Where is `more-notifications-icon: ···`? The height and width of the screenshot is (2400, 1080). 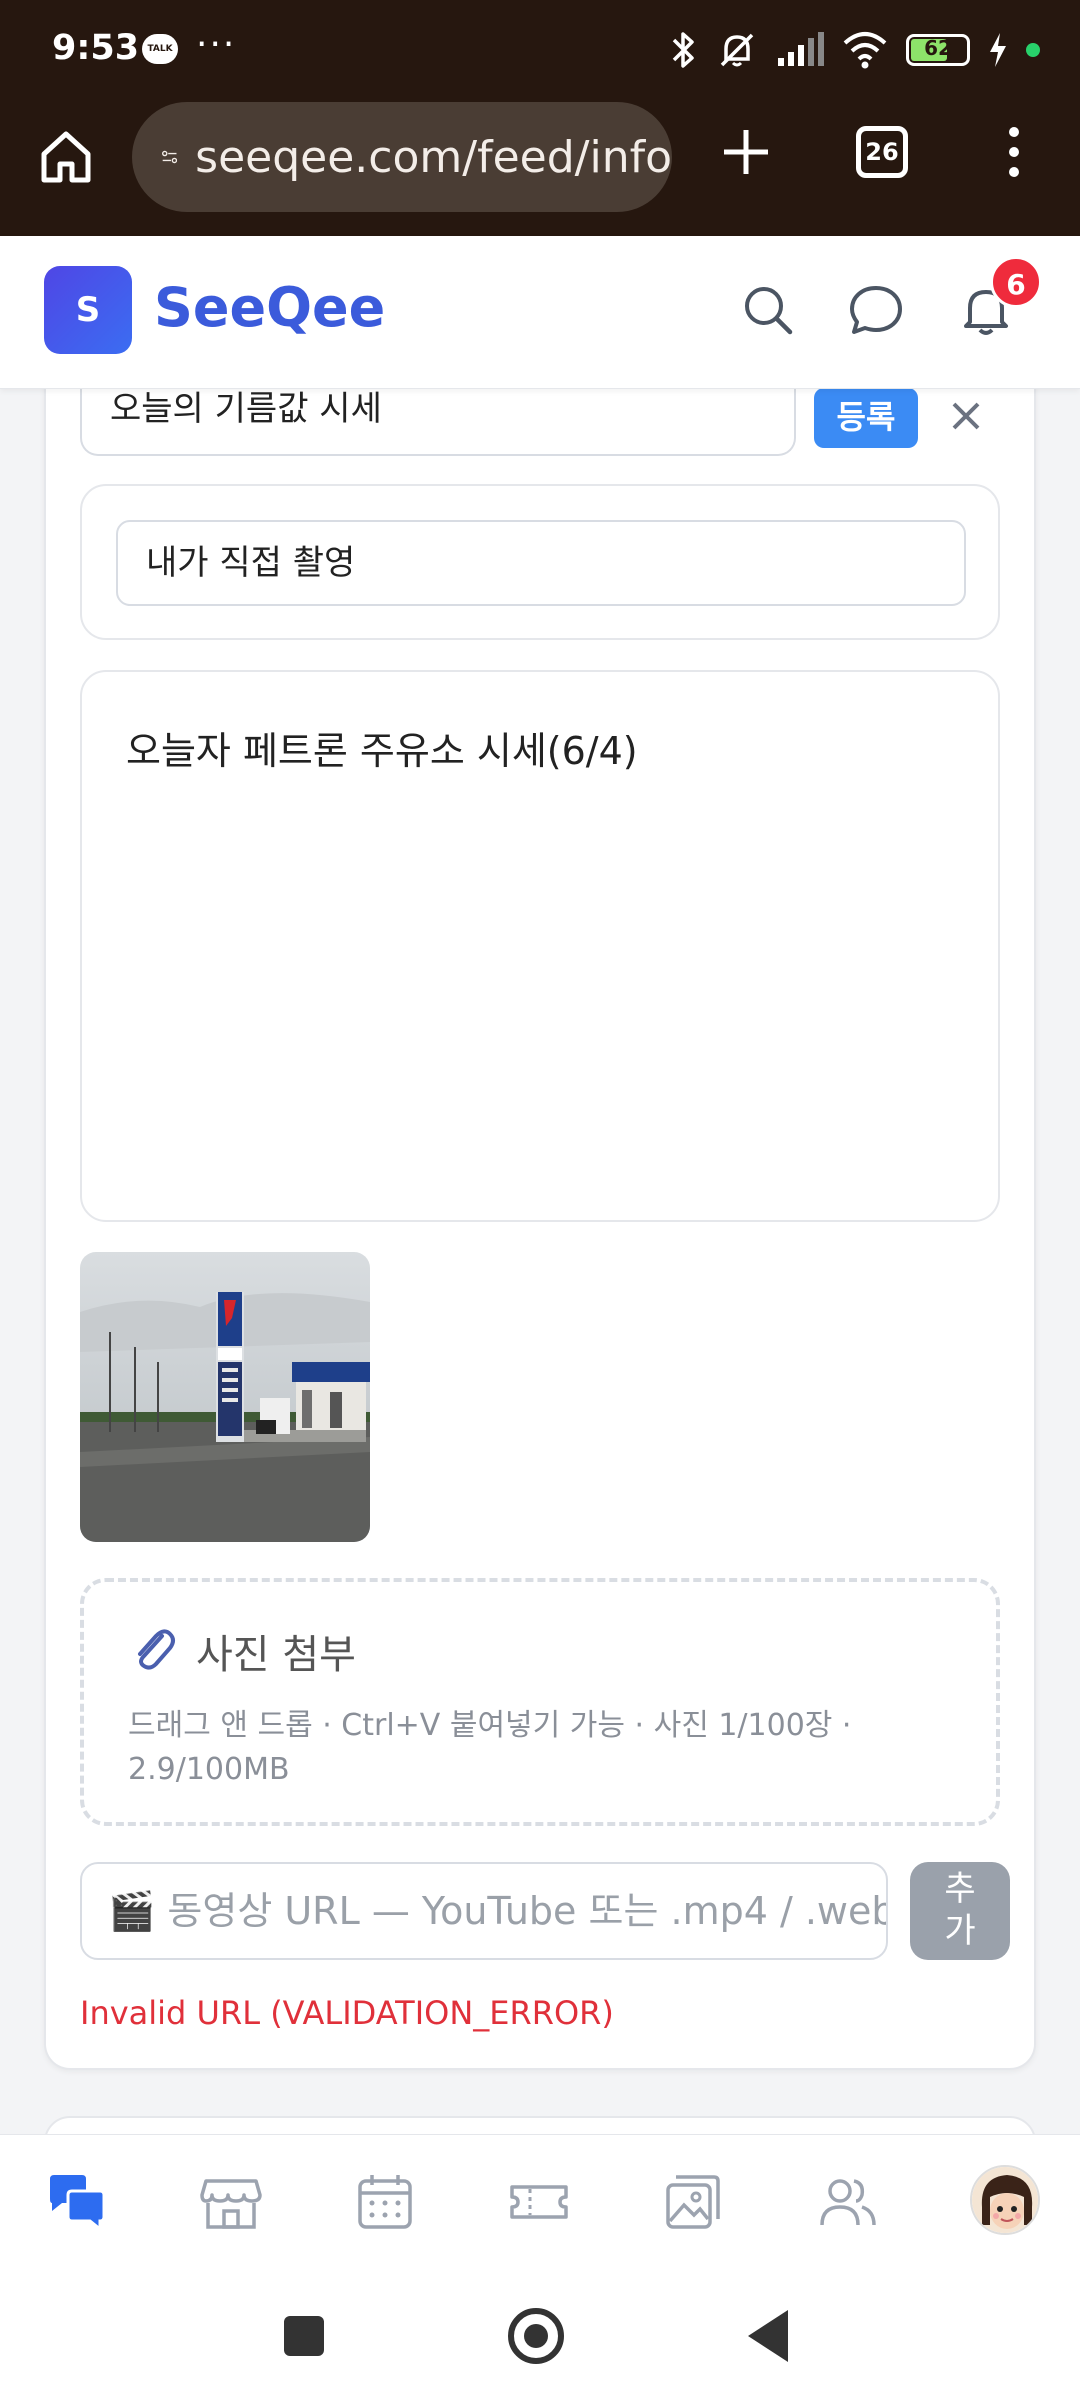 more-notifications-icon: ··· is located at coordinates (216, 44).